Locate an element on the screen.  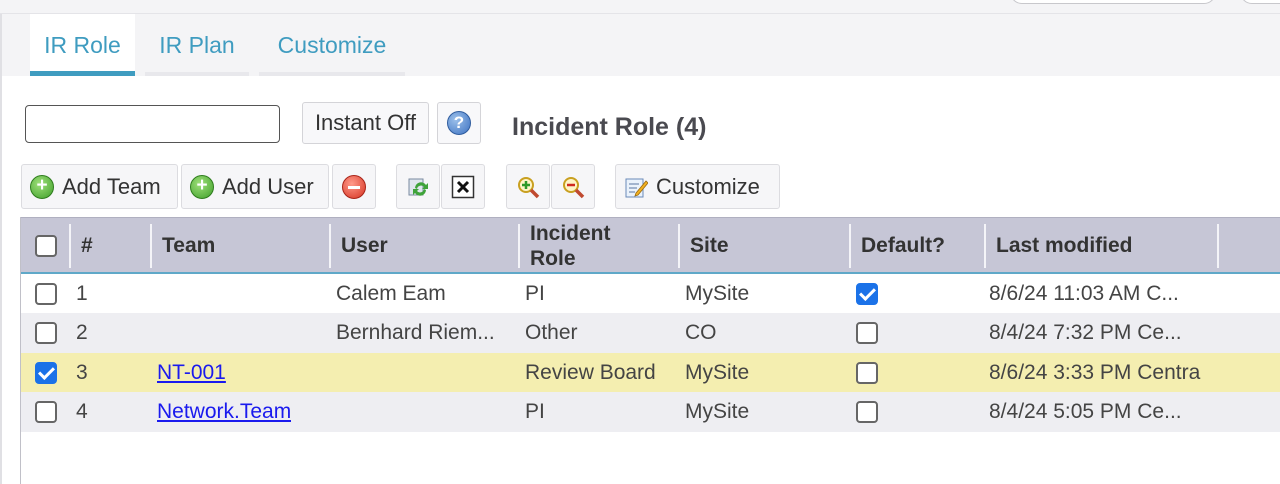
refresh-icon is located at coordinates (418, 187).